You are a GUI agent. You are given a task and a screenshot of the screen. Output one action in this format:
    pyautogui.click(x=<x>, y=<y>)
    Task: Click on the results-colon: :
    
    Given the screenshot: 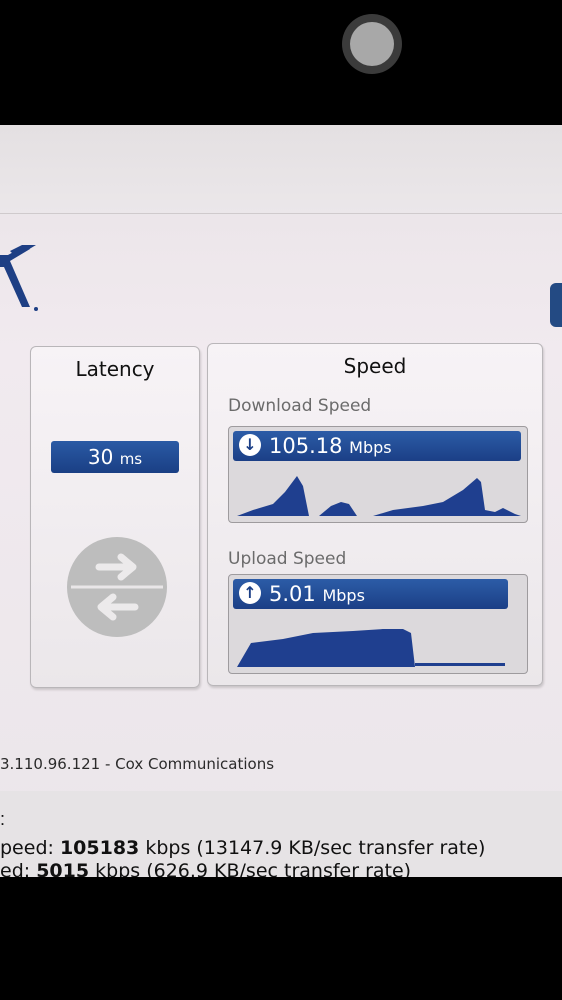 What is the action you would take?
    pyautogui.click(x=3, y=819)
    